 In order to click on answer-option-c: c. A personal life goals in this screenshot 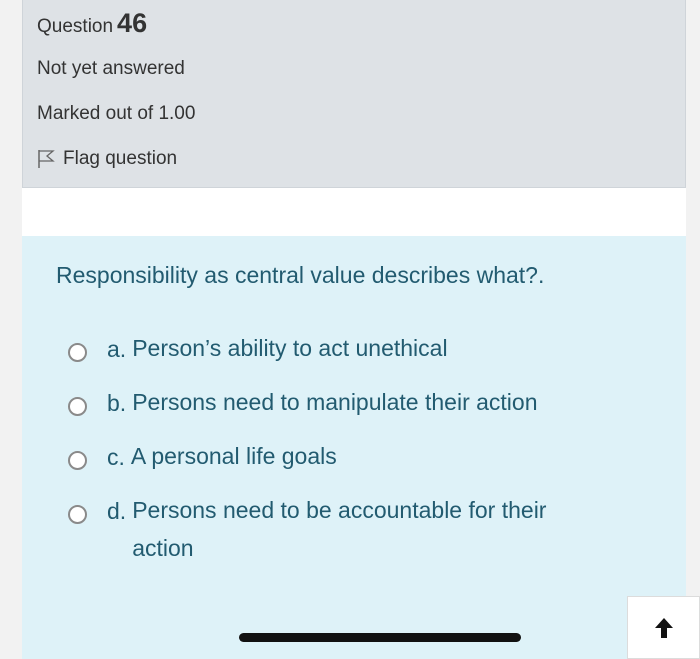, I will do `click(368, 459)`.